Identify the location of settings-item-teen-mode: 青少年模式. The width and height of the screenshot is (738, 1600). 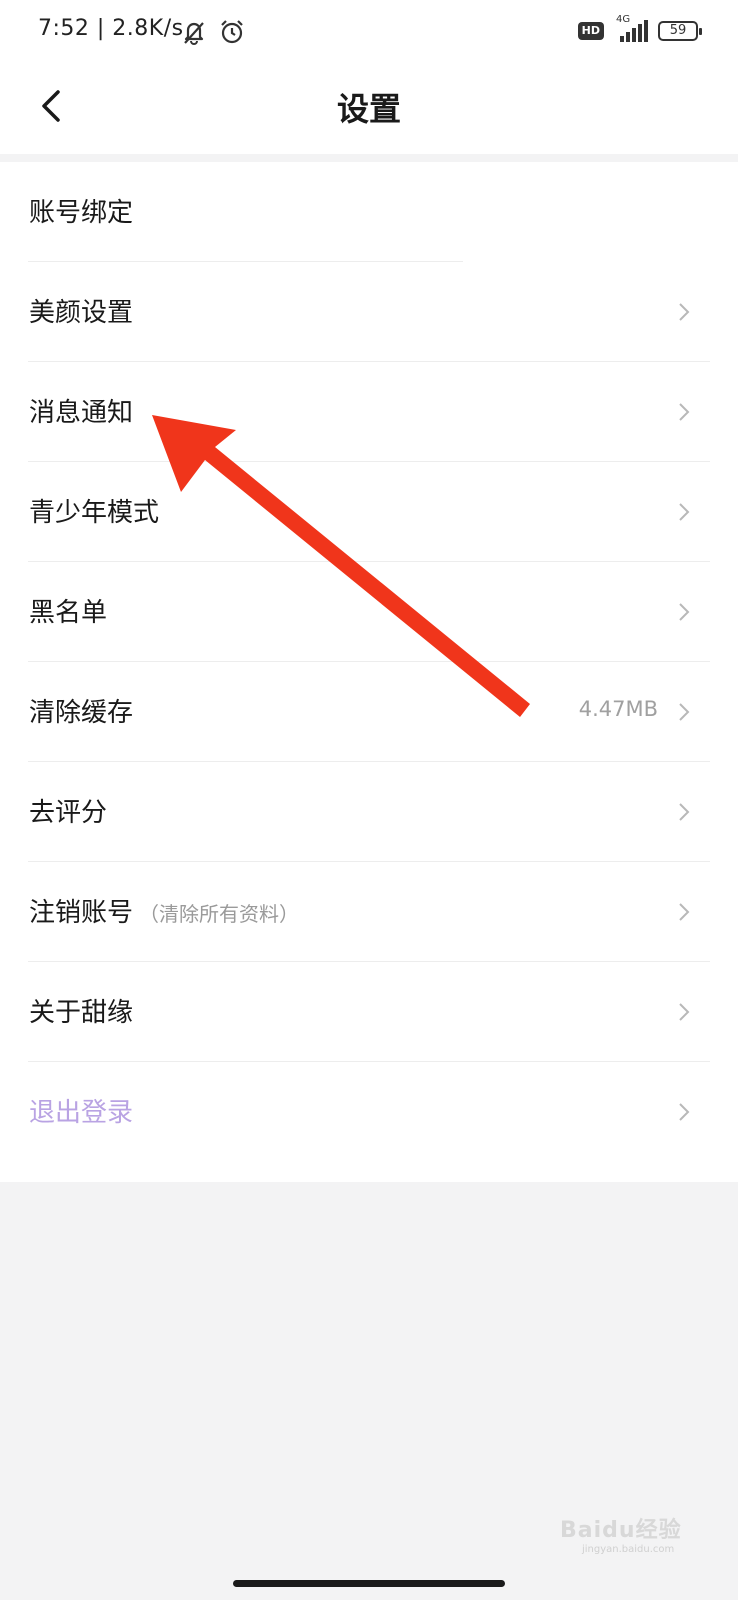
(369, 512).